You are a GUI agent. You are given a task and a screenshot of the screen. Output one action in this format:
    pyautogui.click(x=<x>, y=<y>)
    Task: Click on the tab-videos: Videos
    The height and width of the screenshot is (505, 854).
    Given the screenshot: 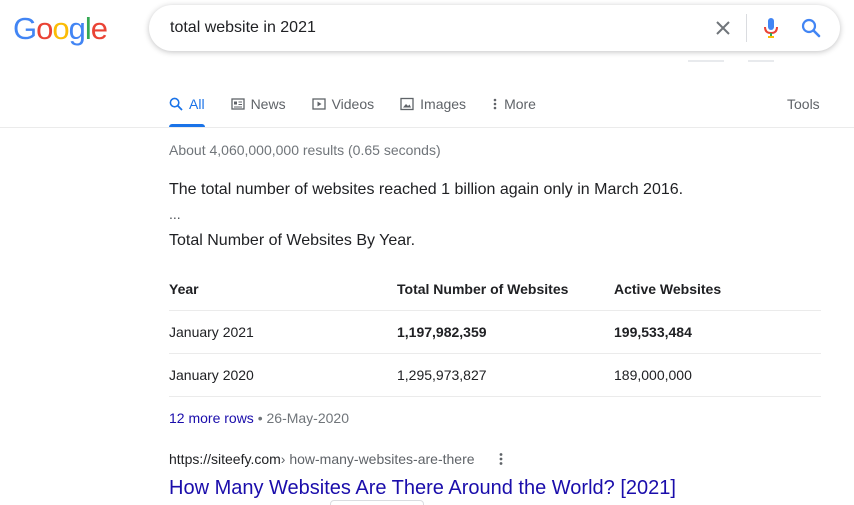 What is the action you would take?
    pyautogui.click(x=343, y=110)
    